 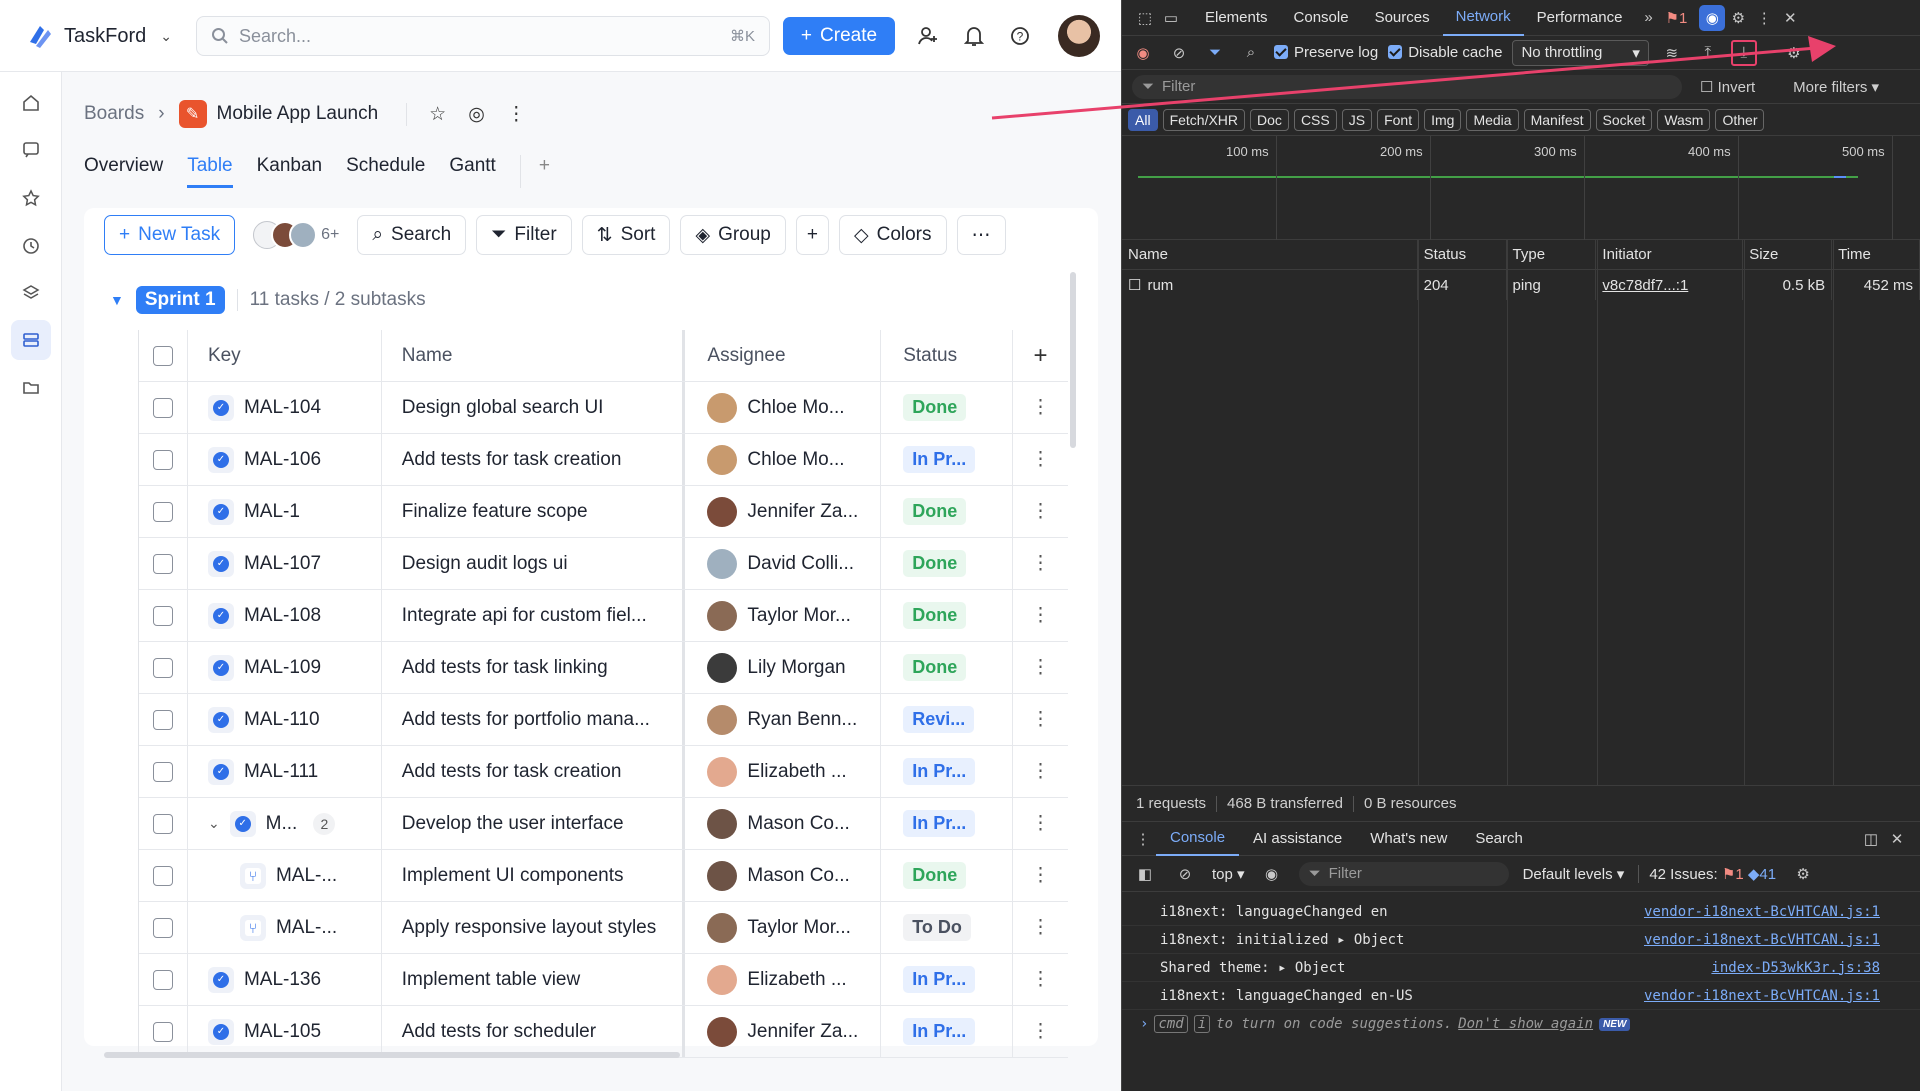 I want to click on star-icon: ☆, so click(x=437, y=114).